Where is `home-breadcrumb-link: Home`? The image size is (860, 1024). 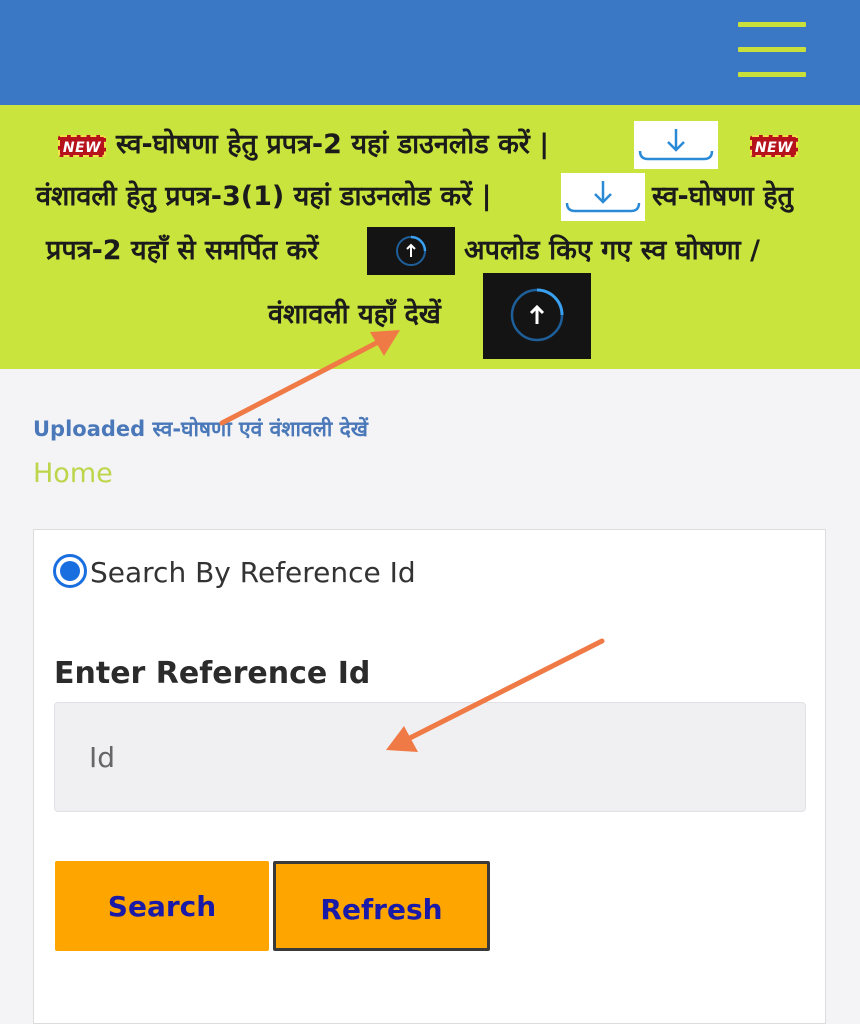 home-breadcrumb-link: Home is located at coordinates (73, 473).